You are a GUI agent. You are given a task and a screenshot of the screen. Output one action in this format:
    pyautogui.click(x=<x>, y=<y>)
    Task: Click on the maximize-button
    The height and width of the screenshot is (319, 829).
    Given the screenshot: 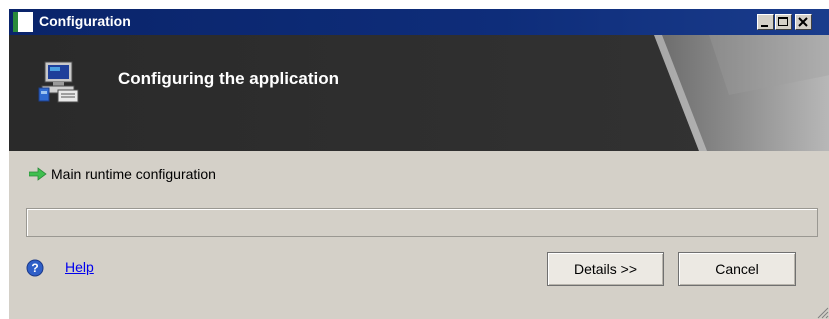 What is the action you would take?
    pyautogui.click(x=783, y=22)
    